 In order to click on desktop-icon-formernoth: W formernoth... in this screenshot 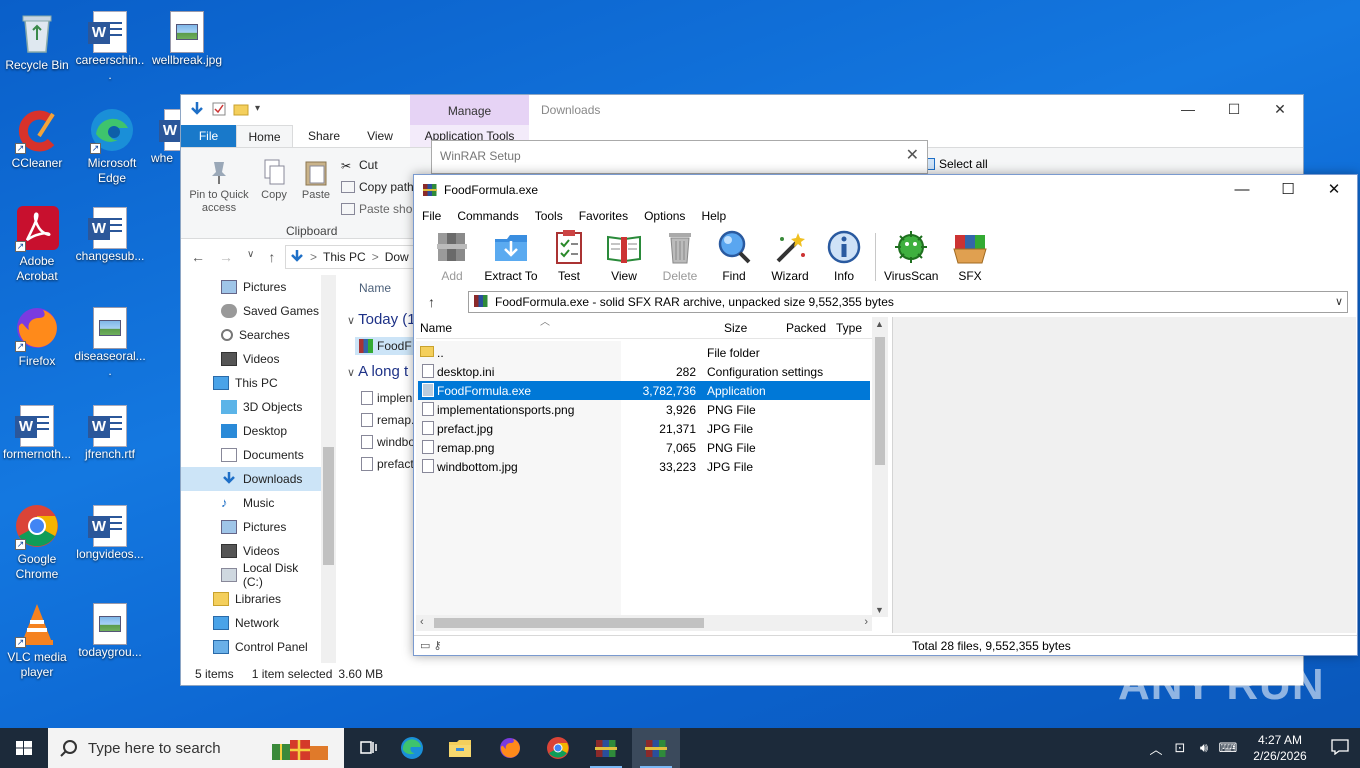, I will do `click(37, 432)`.